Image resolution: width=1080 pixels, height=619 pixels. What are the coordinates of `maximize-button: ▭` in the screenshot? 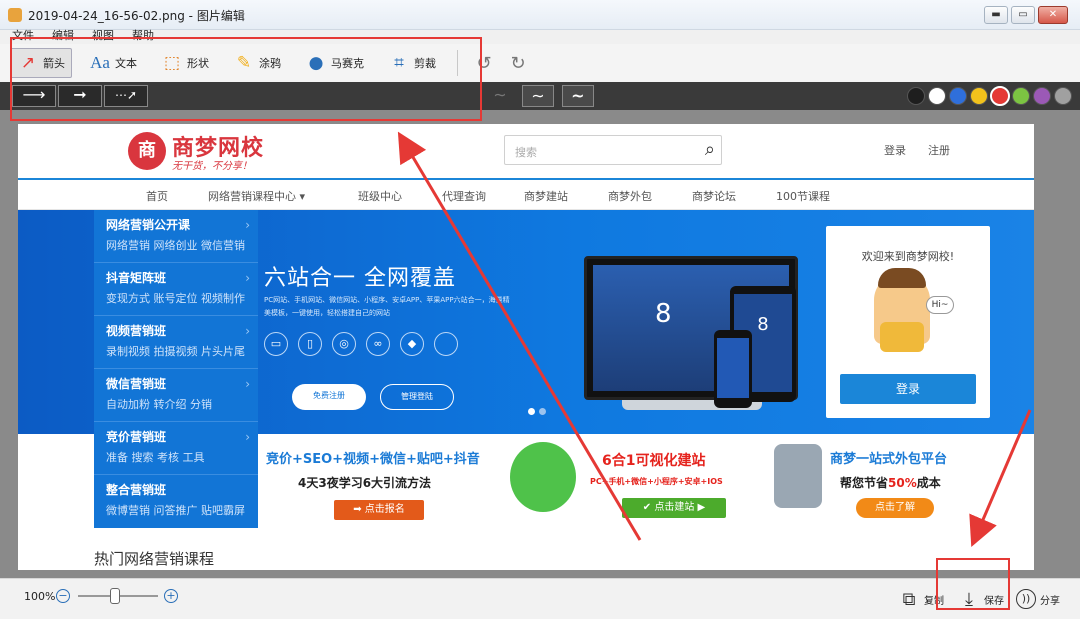 It's located at (1023, 15).